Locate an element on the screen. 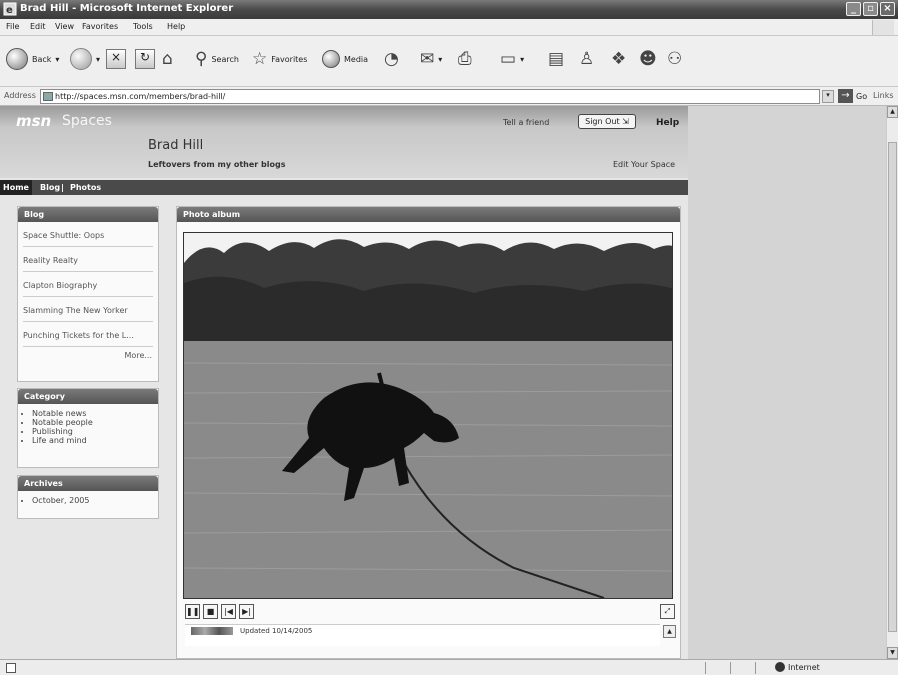 This screenshot has height=675, width=898. print-button: ⎙ is located at coordinates (465, 59).